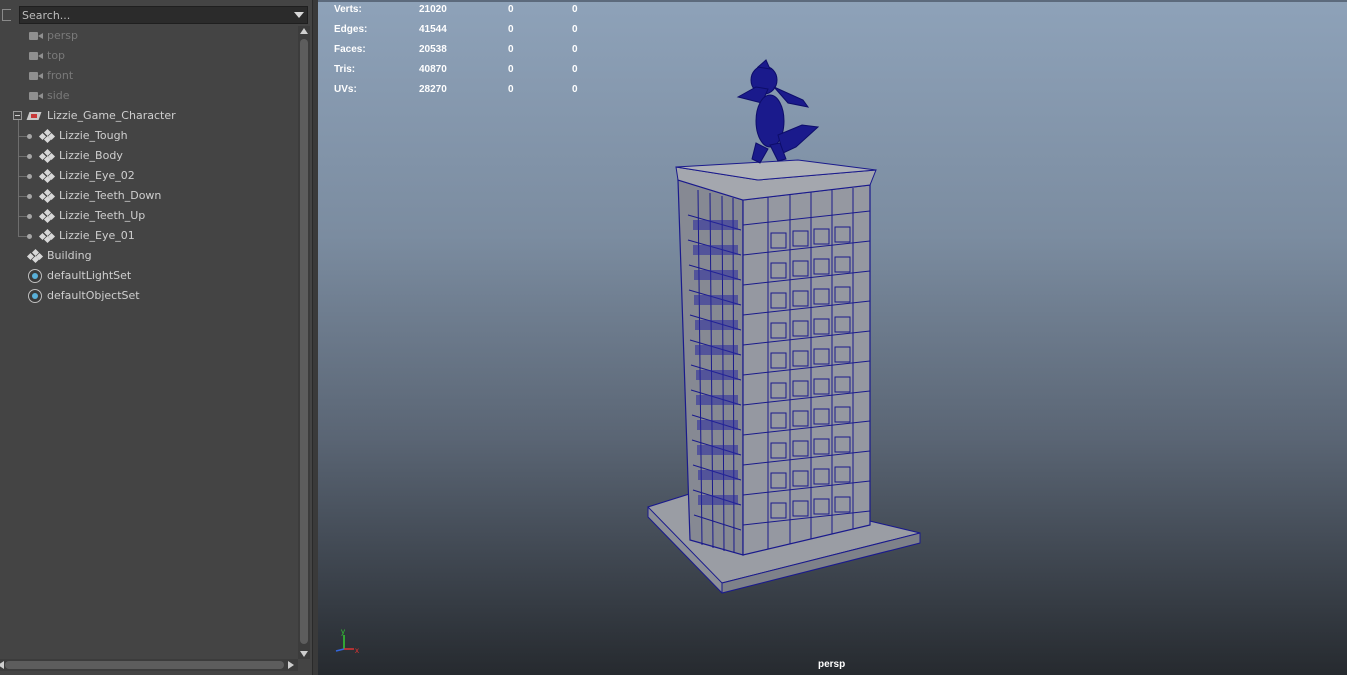  I want to click on outliner-item-top: top, so click(149, 56).